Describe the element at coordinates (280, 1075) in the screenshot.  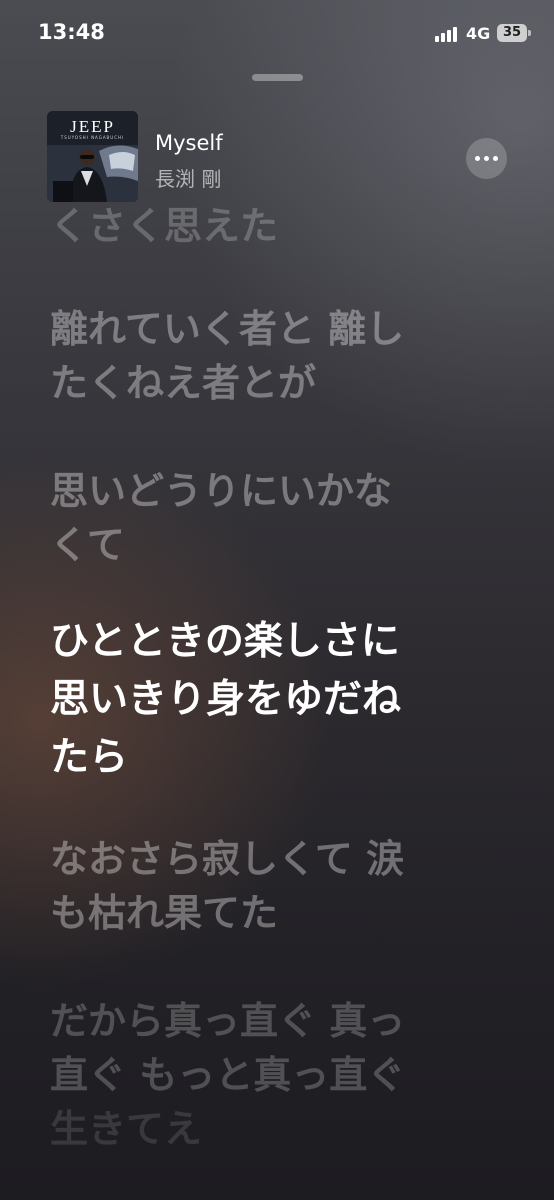
I see `lyric-line: だから真っ直ぐ 真っ 直ぐ もっと真っ直ぐ 生きてえ` at that location.